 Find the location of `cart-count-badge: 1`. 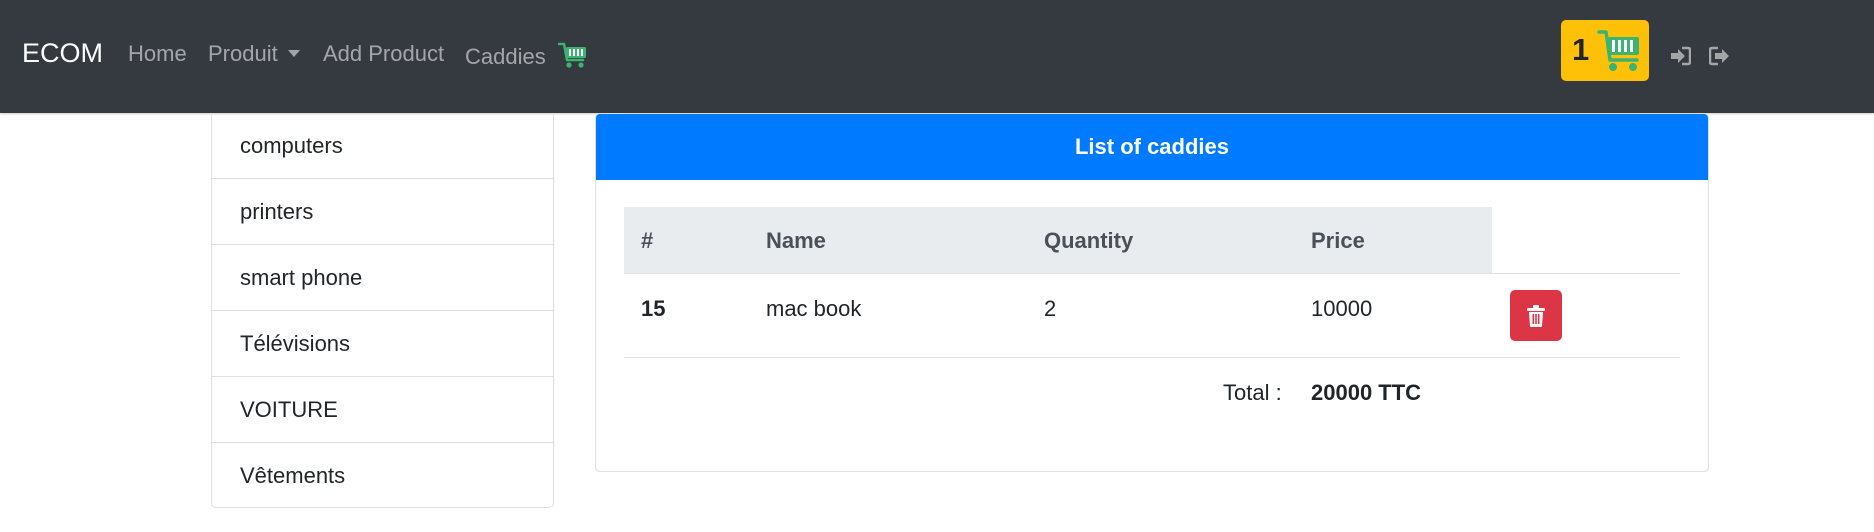

cart-count-badge: 1 is located at coordinates (1605, 50).